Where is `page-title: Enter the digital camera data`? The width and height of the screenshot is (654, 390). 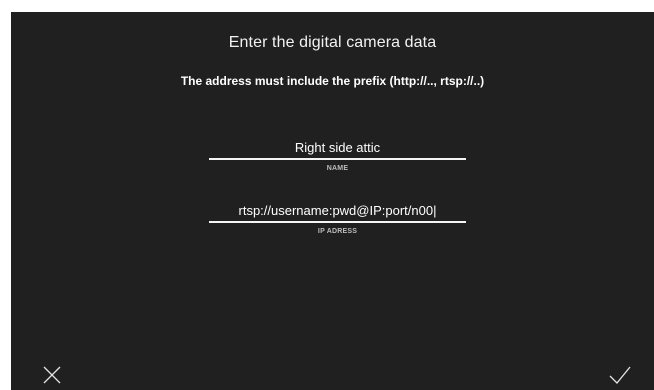 page-title: Enter the digital camera data is located at coordinates (332, 42).